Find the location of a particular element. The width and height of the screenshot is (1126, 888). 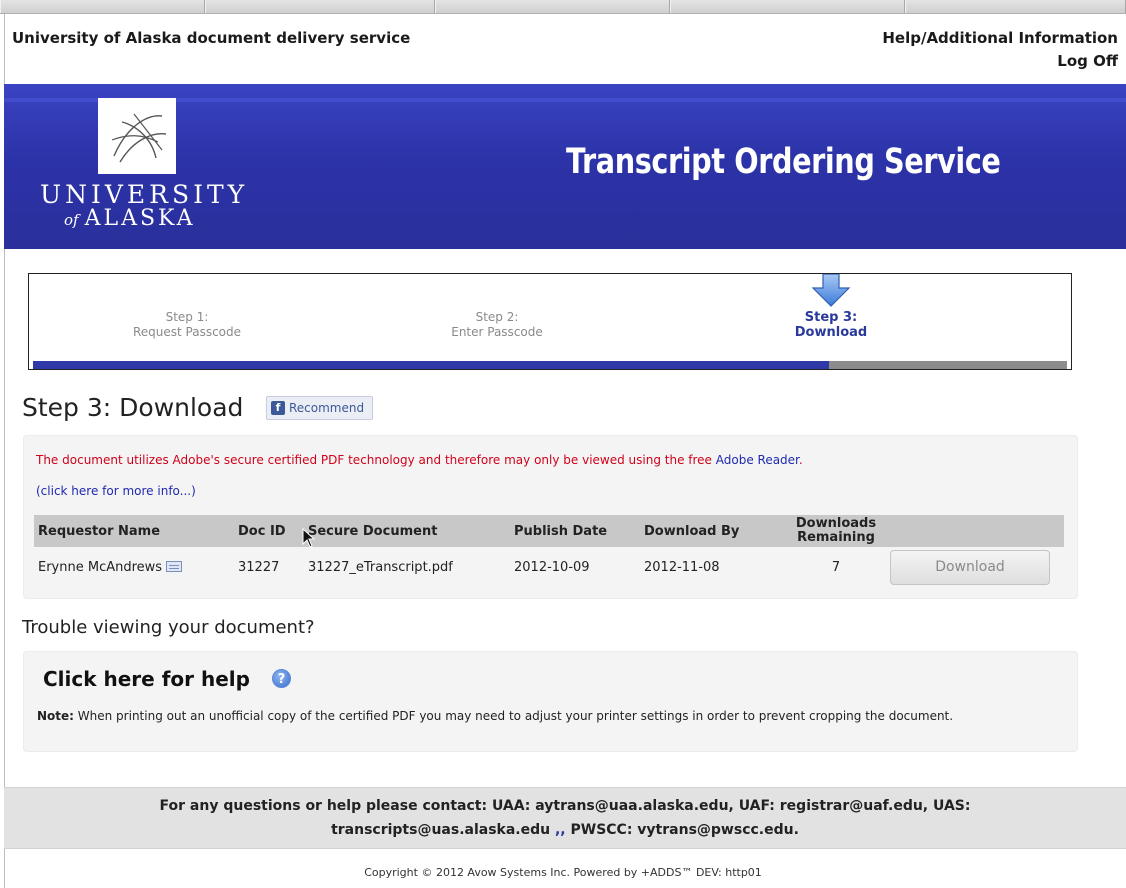

more-info-link: (click here for more info...) is located at coordinates (116, 491).